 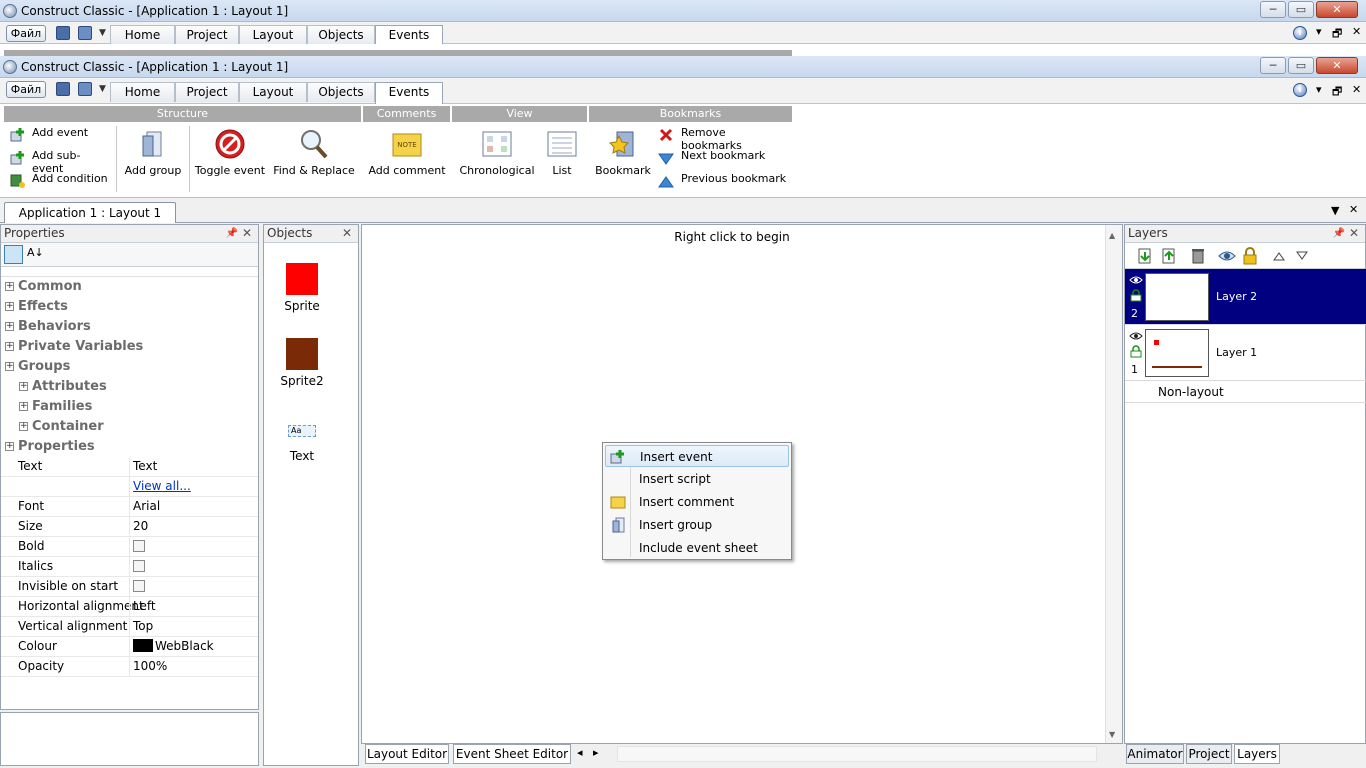 What do you see at coordinates (1227, 256) in the screenshot?
I see `eye-icon` at bounding box center [1227, 256].